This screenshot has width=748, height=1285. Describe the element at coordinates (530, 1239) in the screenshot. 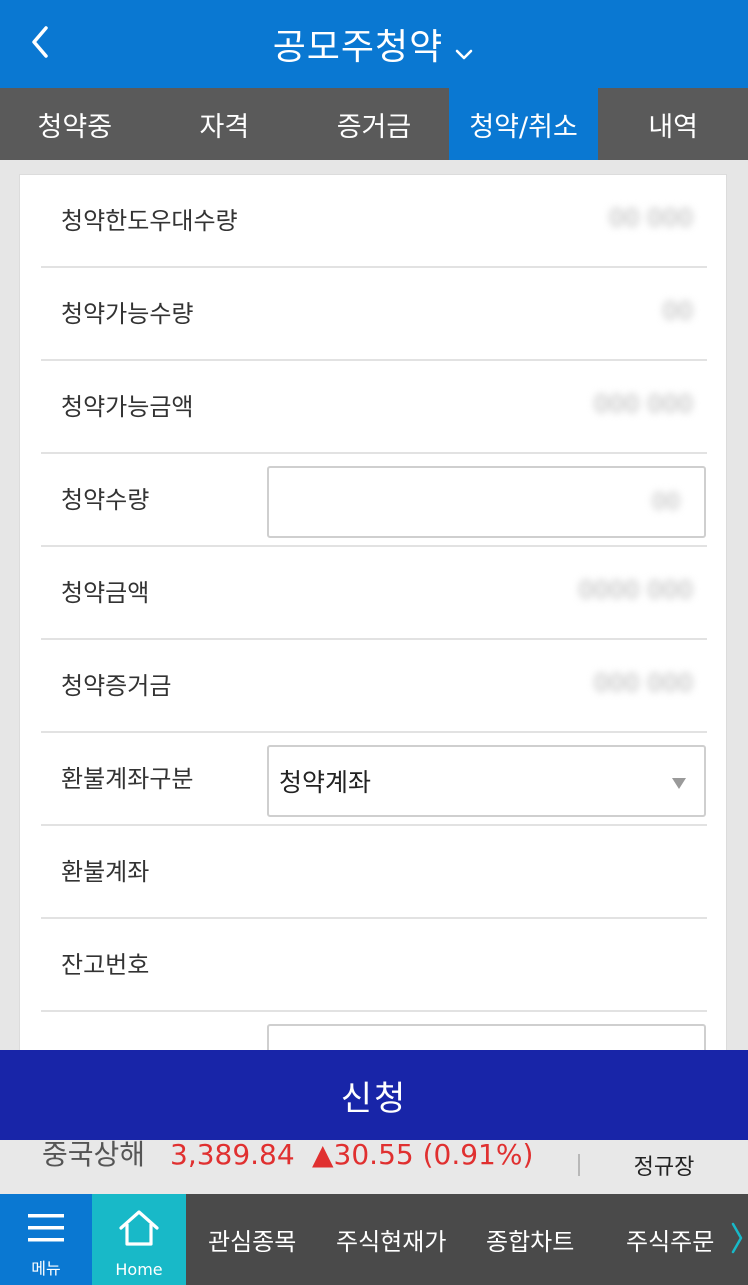

I see `nav-chart: 종합차트` at that location.